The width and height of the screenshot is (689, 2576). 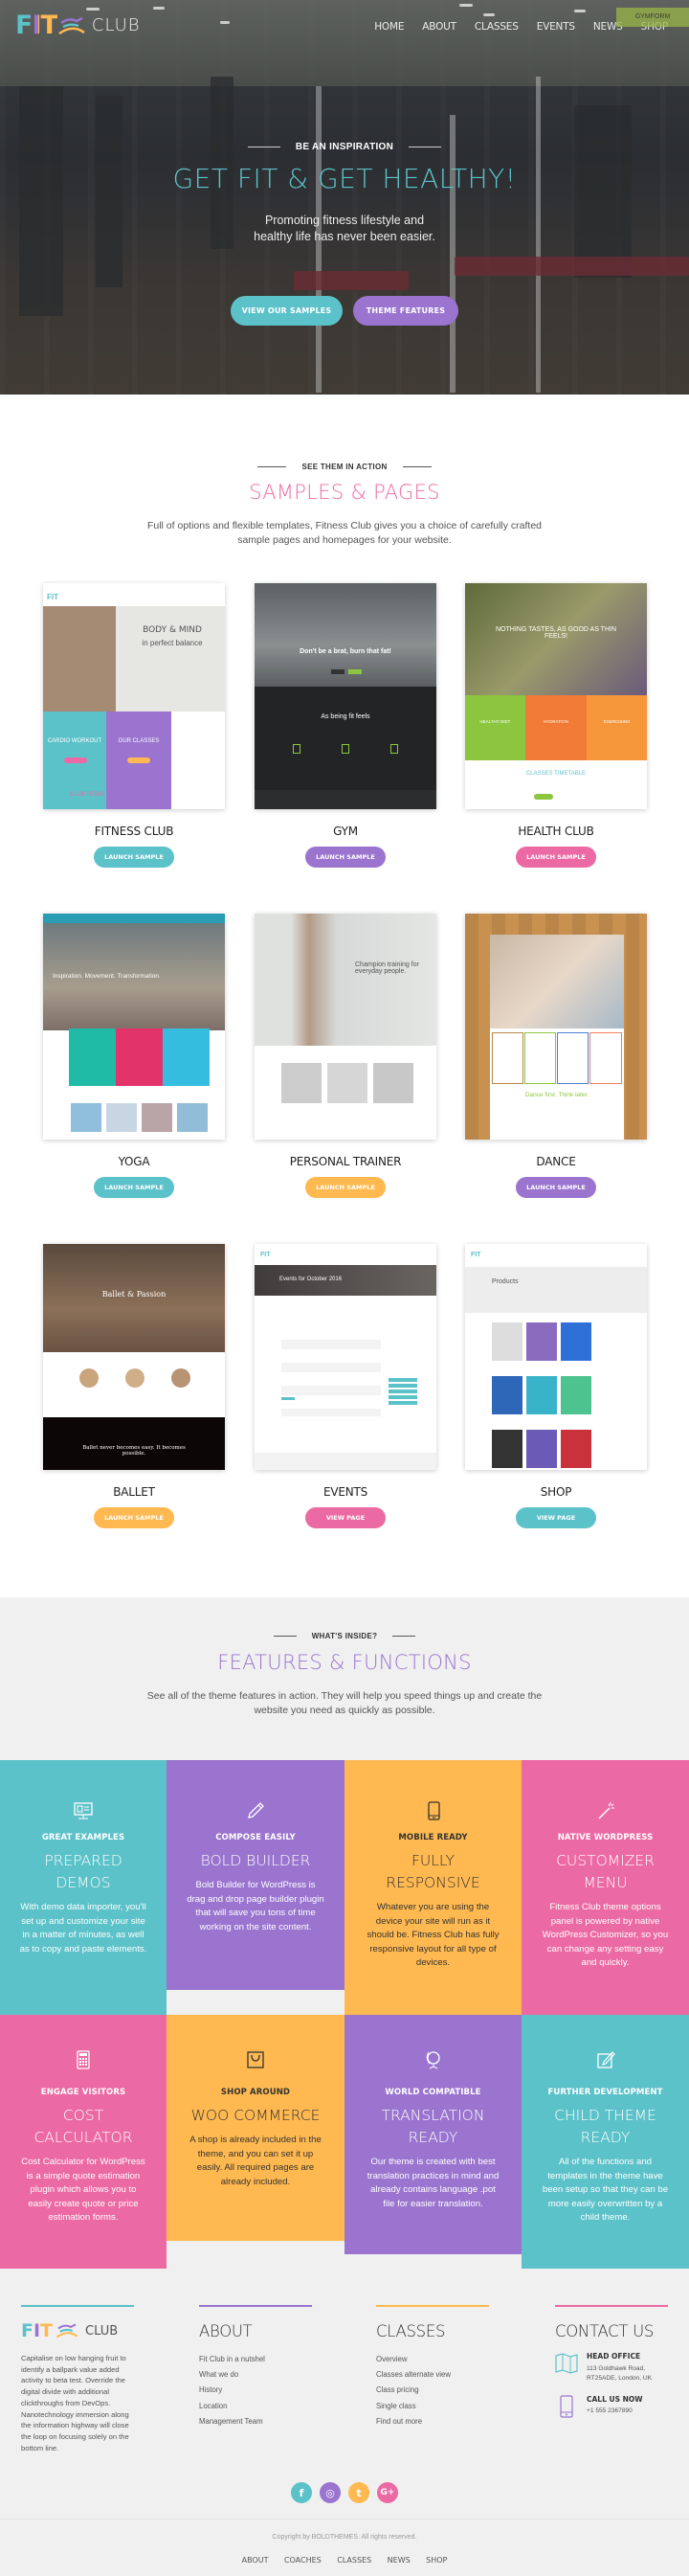 I want to click on footer-classes-title: CLASSES, so click(x=411, y=2331).